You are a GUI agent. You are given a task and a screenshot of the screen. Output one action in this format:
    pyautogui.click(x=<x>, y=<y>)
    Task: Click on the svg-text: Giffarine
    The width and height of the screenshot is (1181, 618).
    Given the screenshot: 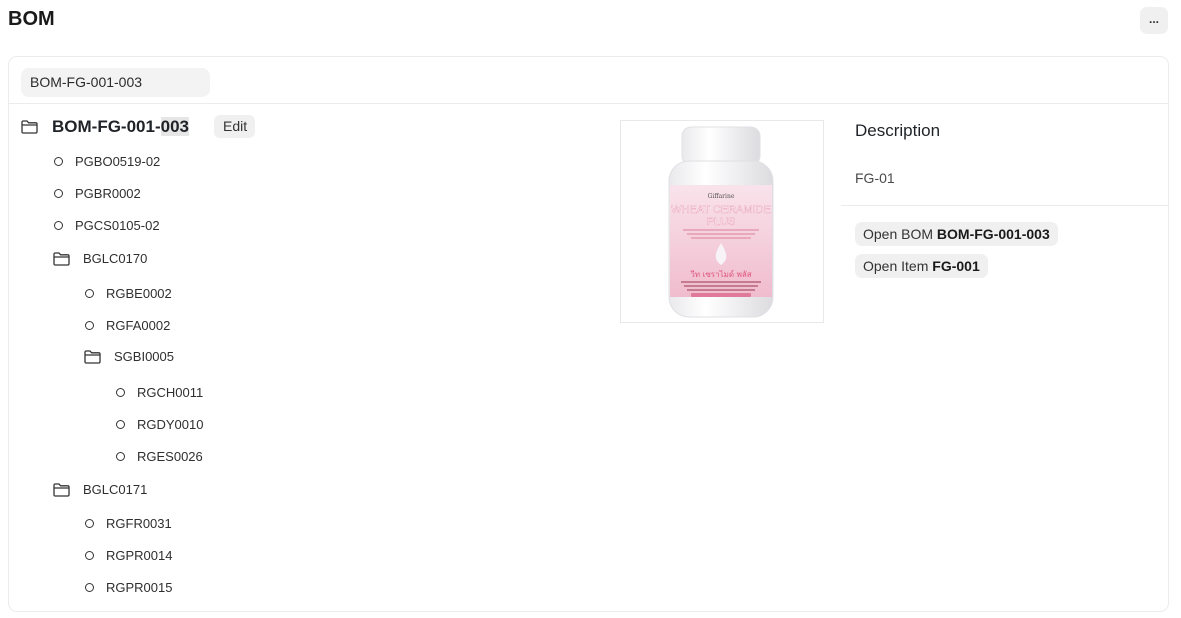 What is the action you would take?
    pyautogui.click(x=721, y=196)
    